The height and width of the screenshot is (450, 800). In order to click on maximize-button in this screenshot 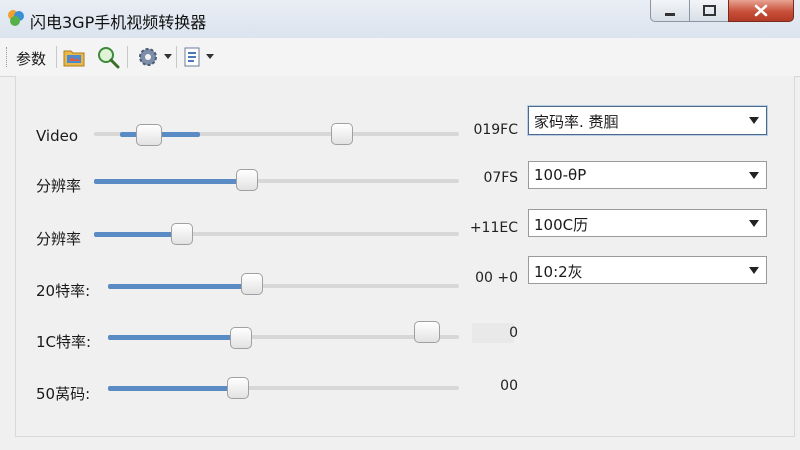, I will do `click(709, 11)`.